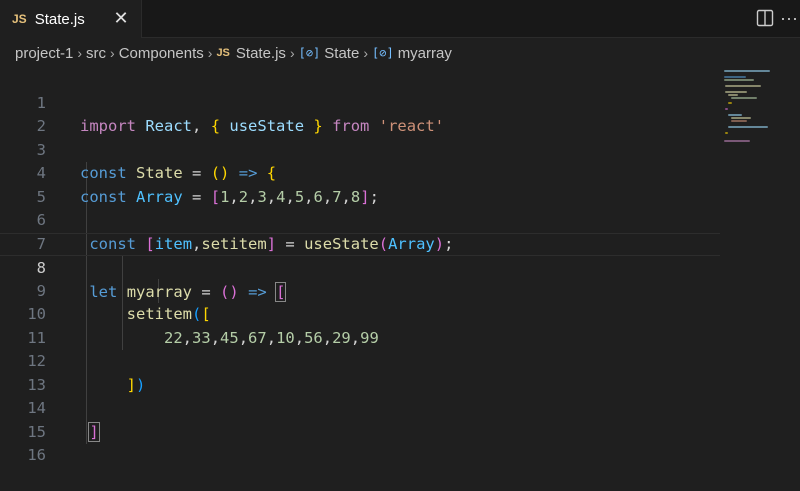 This screenshot has height=491, width=800. I want to click on code-line: 3 const State = () => {, so click(360, 149).